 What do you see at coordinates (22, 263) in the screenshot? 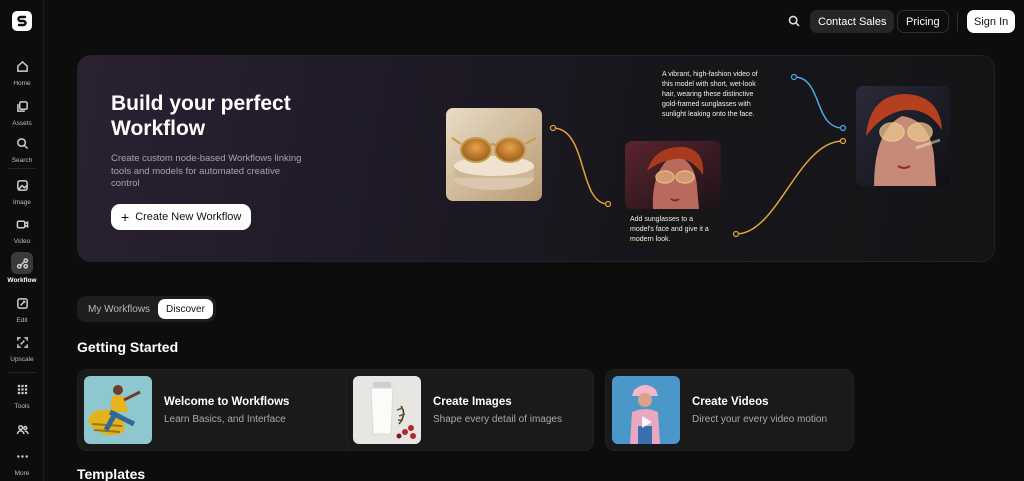
I see `workflow-icon` at bounding box center [22, 263].